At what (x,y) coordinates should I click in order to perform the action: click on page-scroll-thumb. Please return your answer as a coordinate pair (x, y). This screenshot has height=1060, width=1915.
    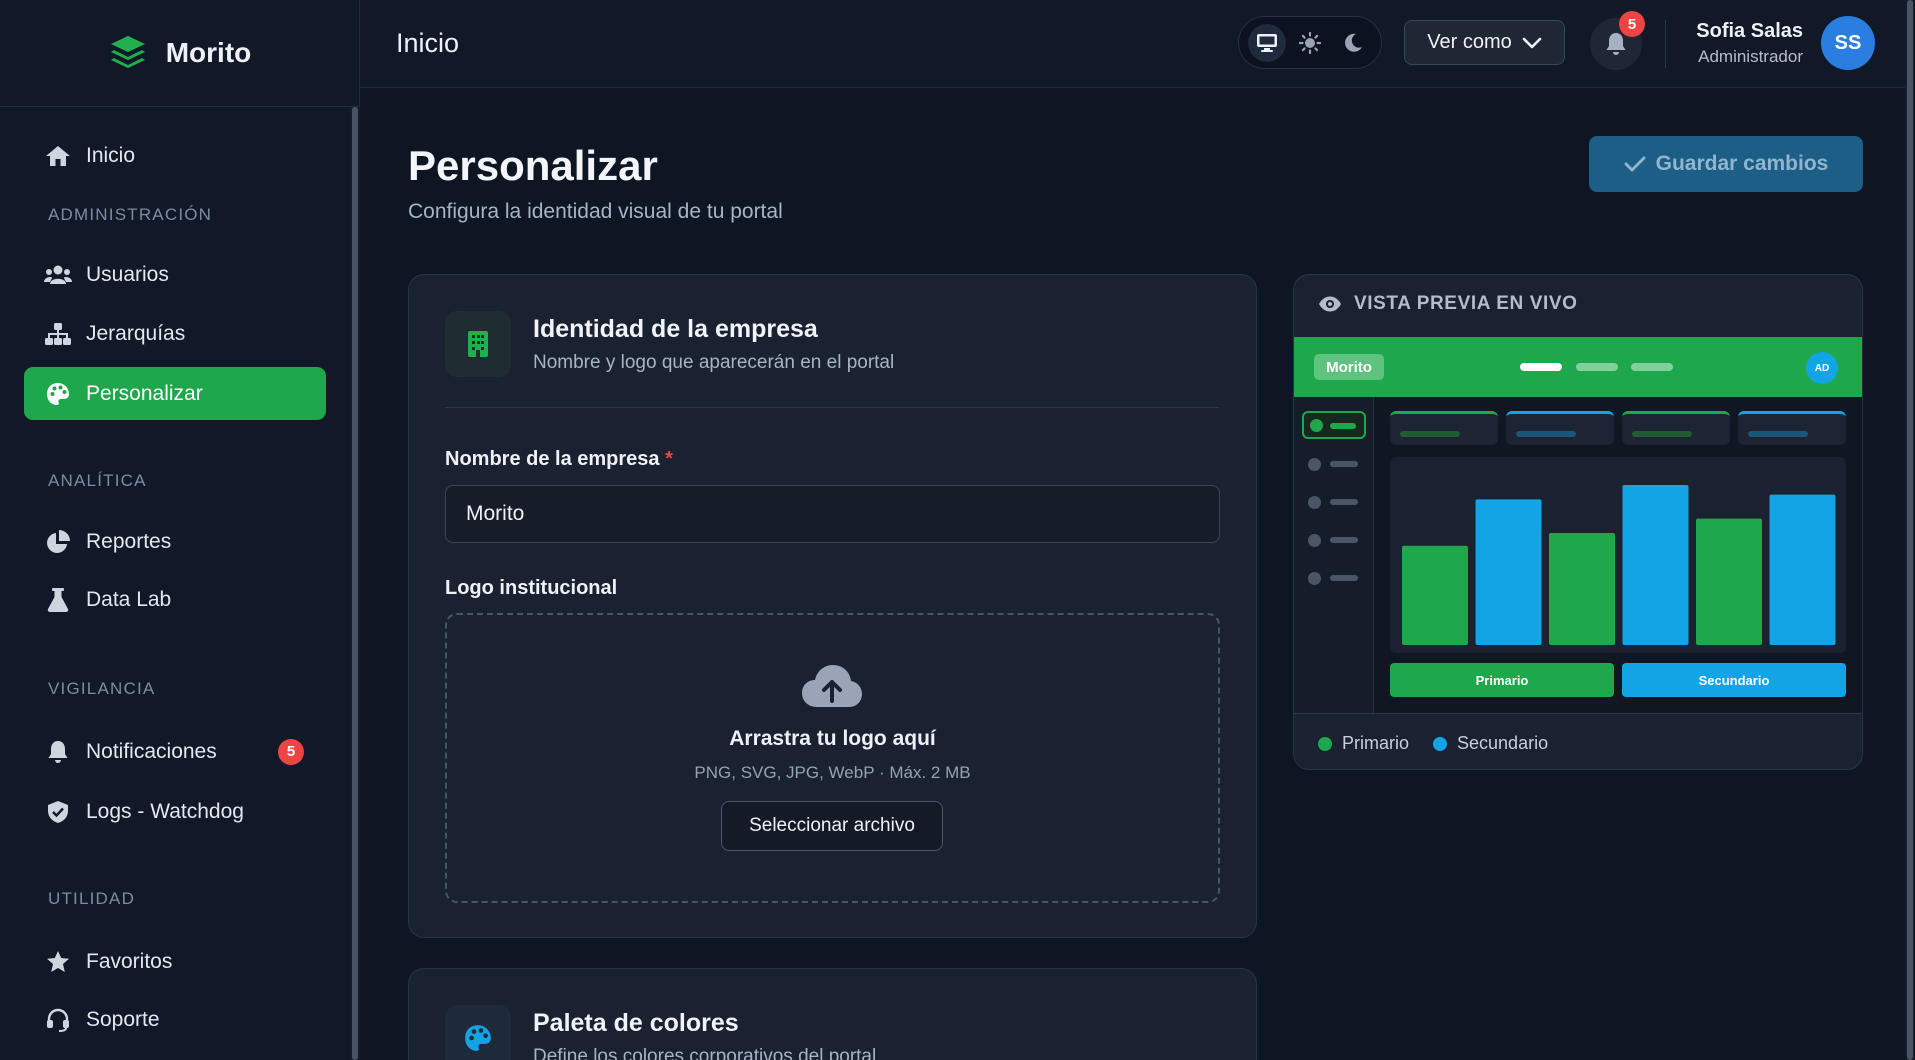
    Looking at the image, I should click on (1910, 530).